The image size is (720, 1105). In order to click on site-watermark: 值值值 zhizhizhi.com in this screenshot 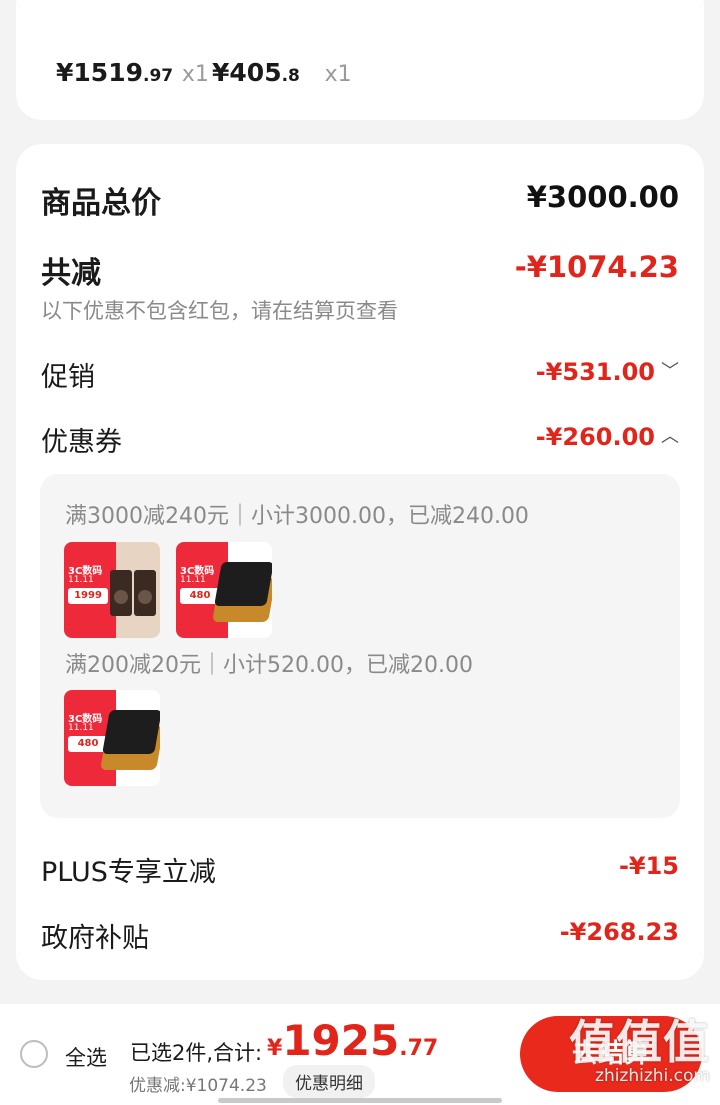, I will do `click(639, 1052)`.